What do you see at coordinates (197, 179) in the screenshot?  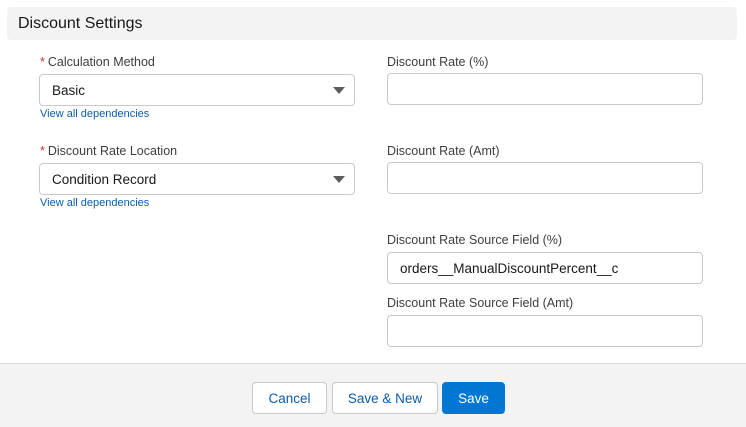 I see `discount-rate-location-select: Condition Record` at bounding box center [197, 179].